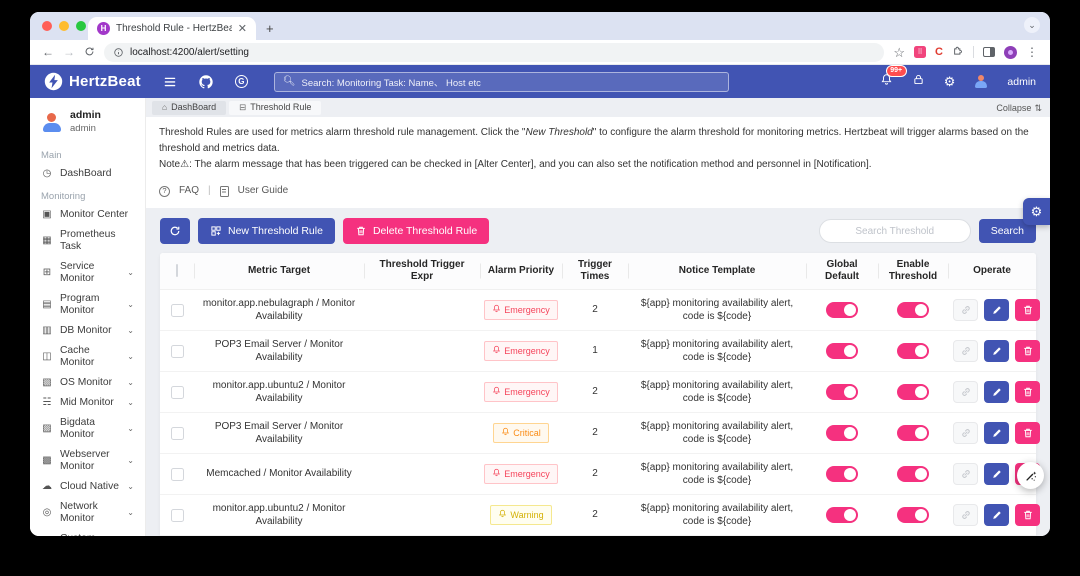 This screenshot has width=1080, height=576. What do you see at coordinates (266, 231) in the screenshot?
I see `new-threshold-button: New Threshold Rule` at bounding box center [266, 231].